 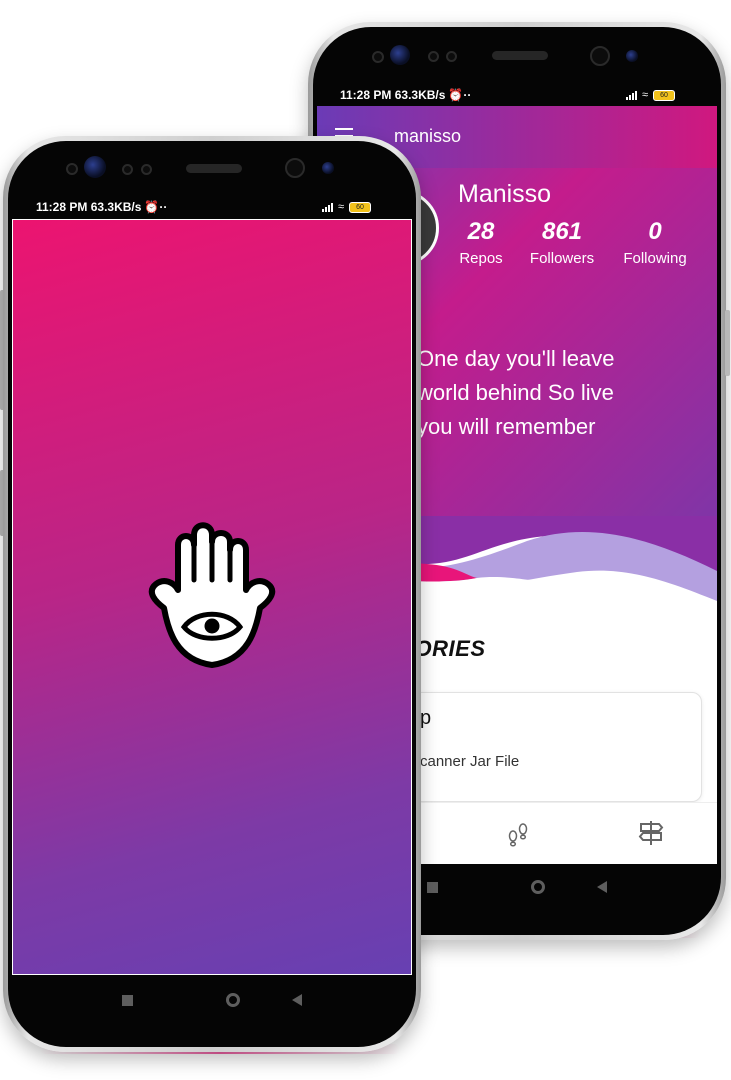 What do you see at coordinates (562, 231) in the screenshot?
I see `stat-value: 861` at bounding box center [562, 231].